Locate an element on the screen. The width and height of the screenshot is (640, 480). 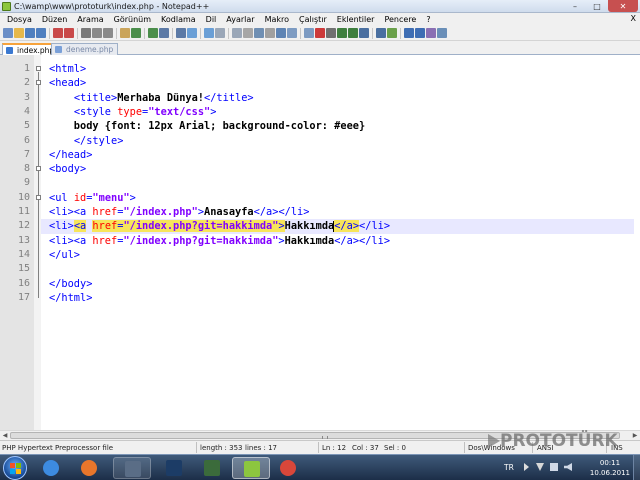
menu-duzen: Düzen is located at coordinates (54, 19).